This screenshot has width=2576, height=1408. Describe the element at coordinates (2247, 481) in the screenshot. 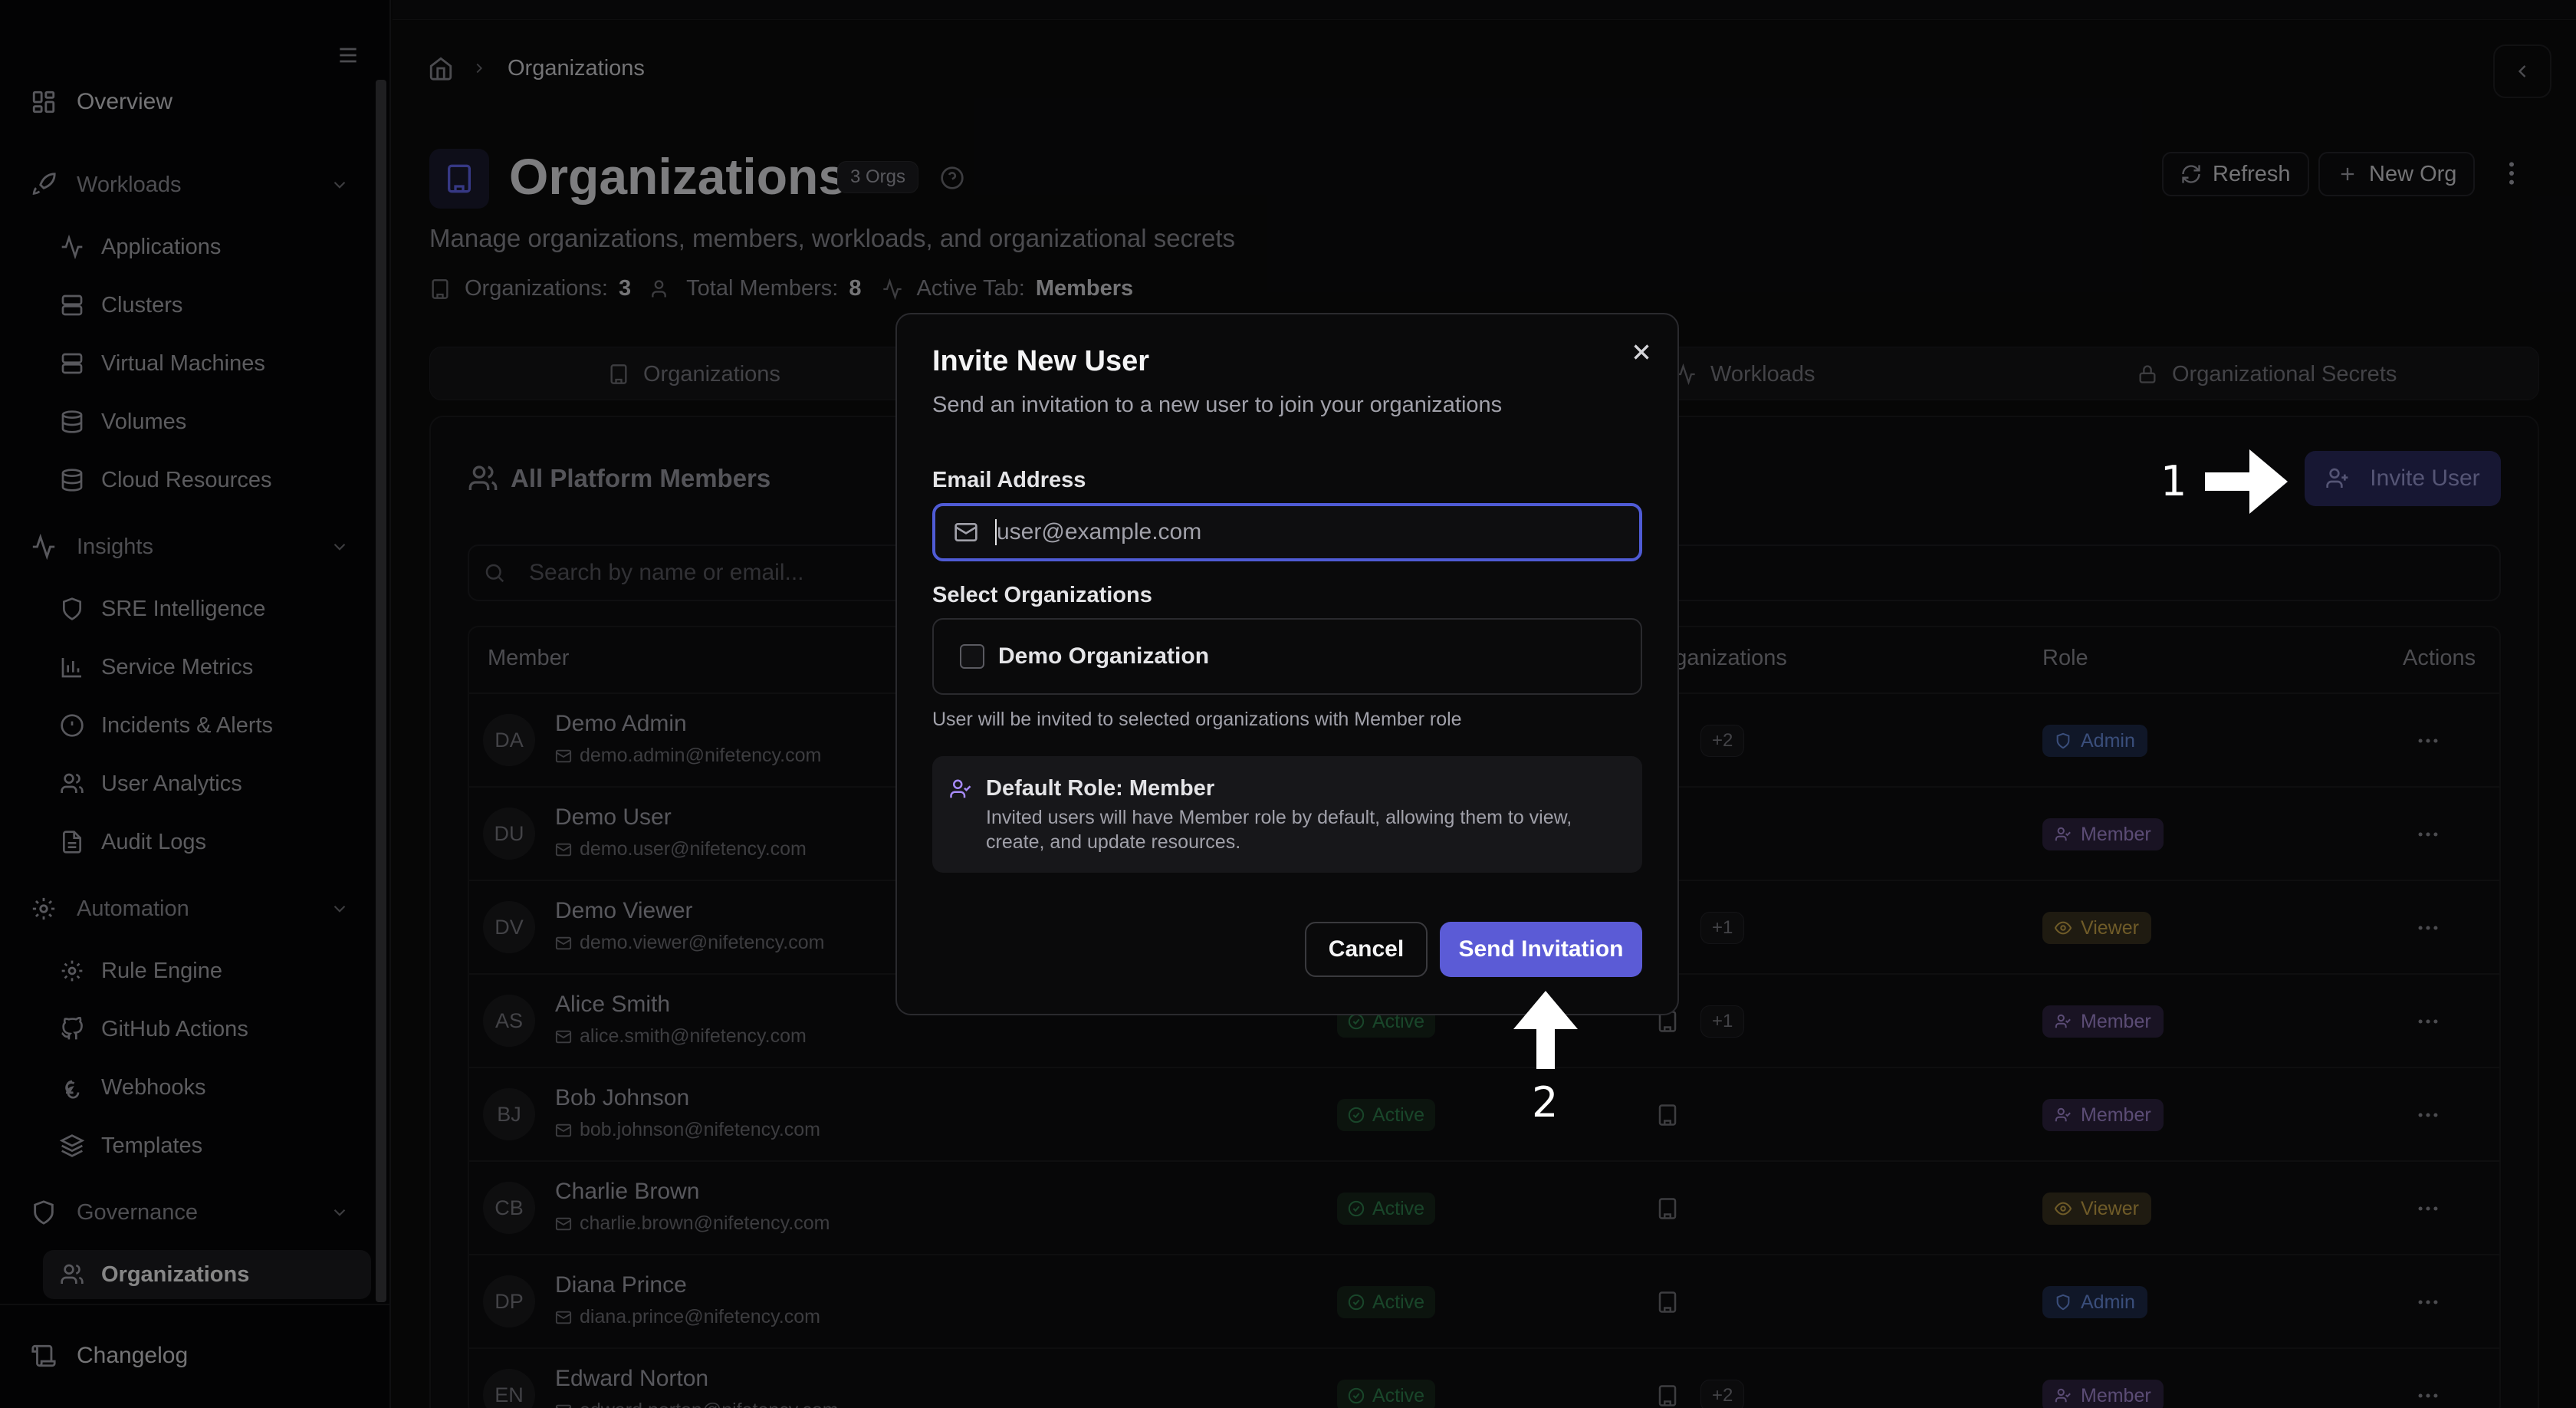

I see `arrow-right-icon` at that location.